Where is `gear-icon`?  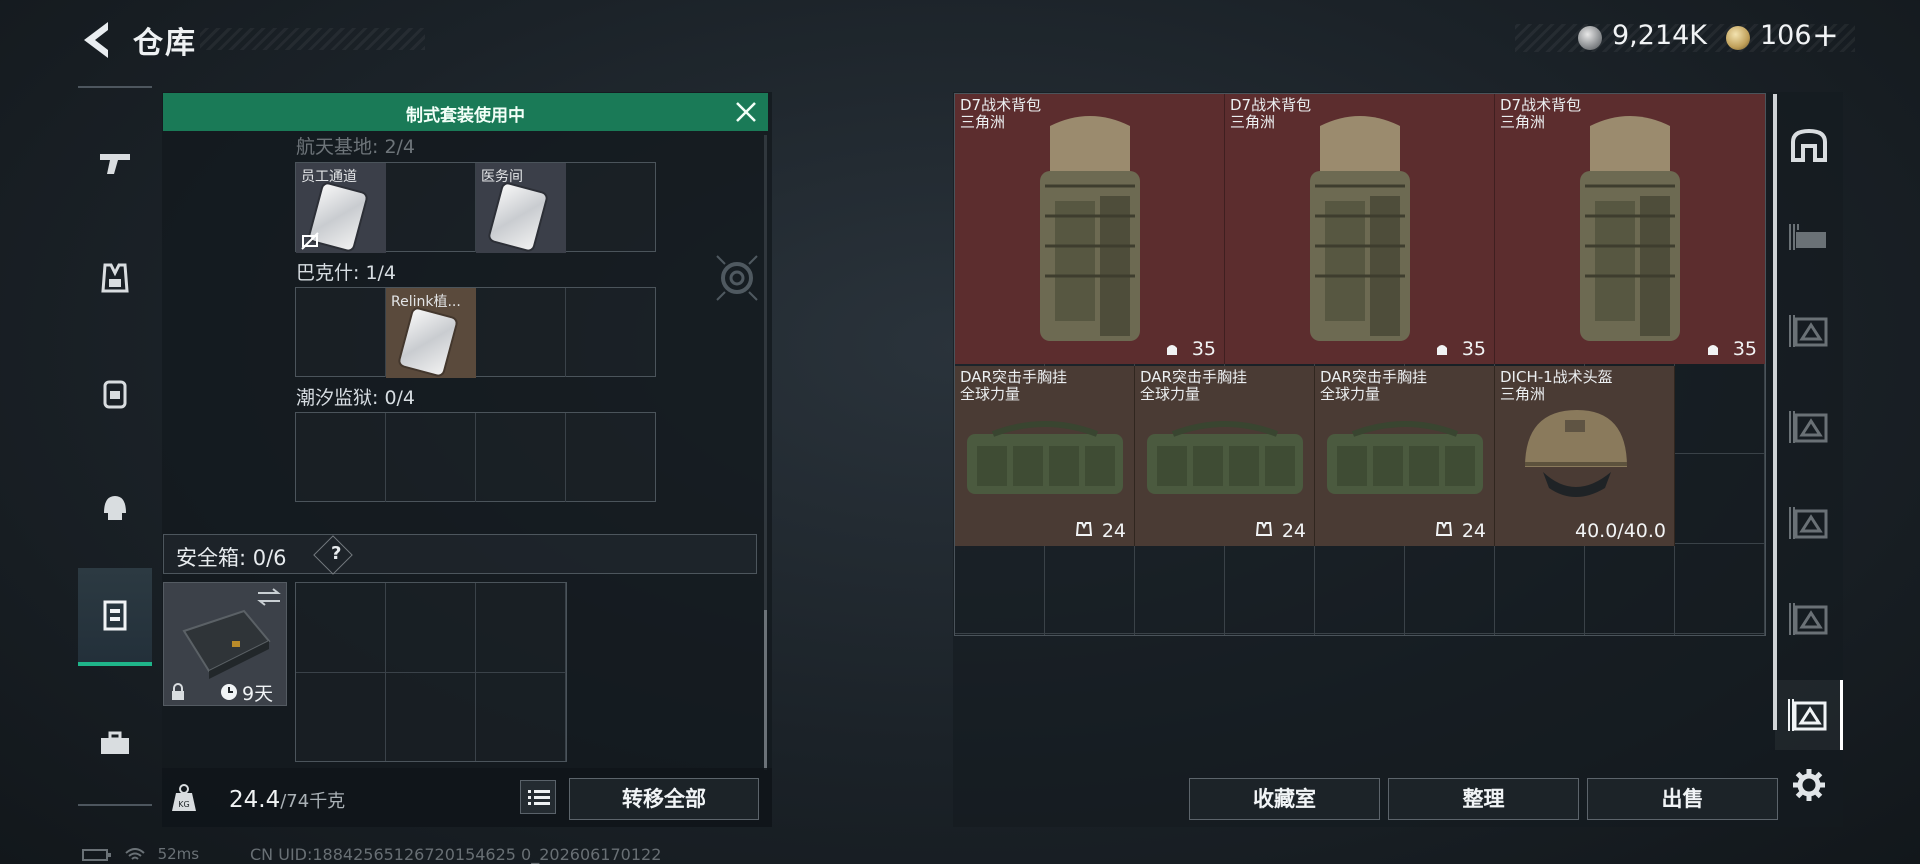
gear-icon is located at coordinates (1809, 785).